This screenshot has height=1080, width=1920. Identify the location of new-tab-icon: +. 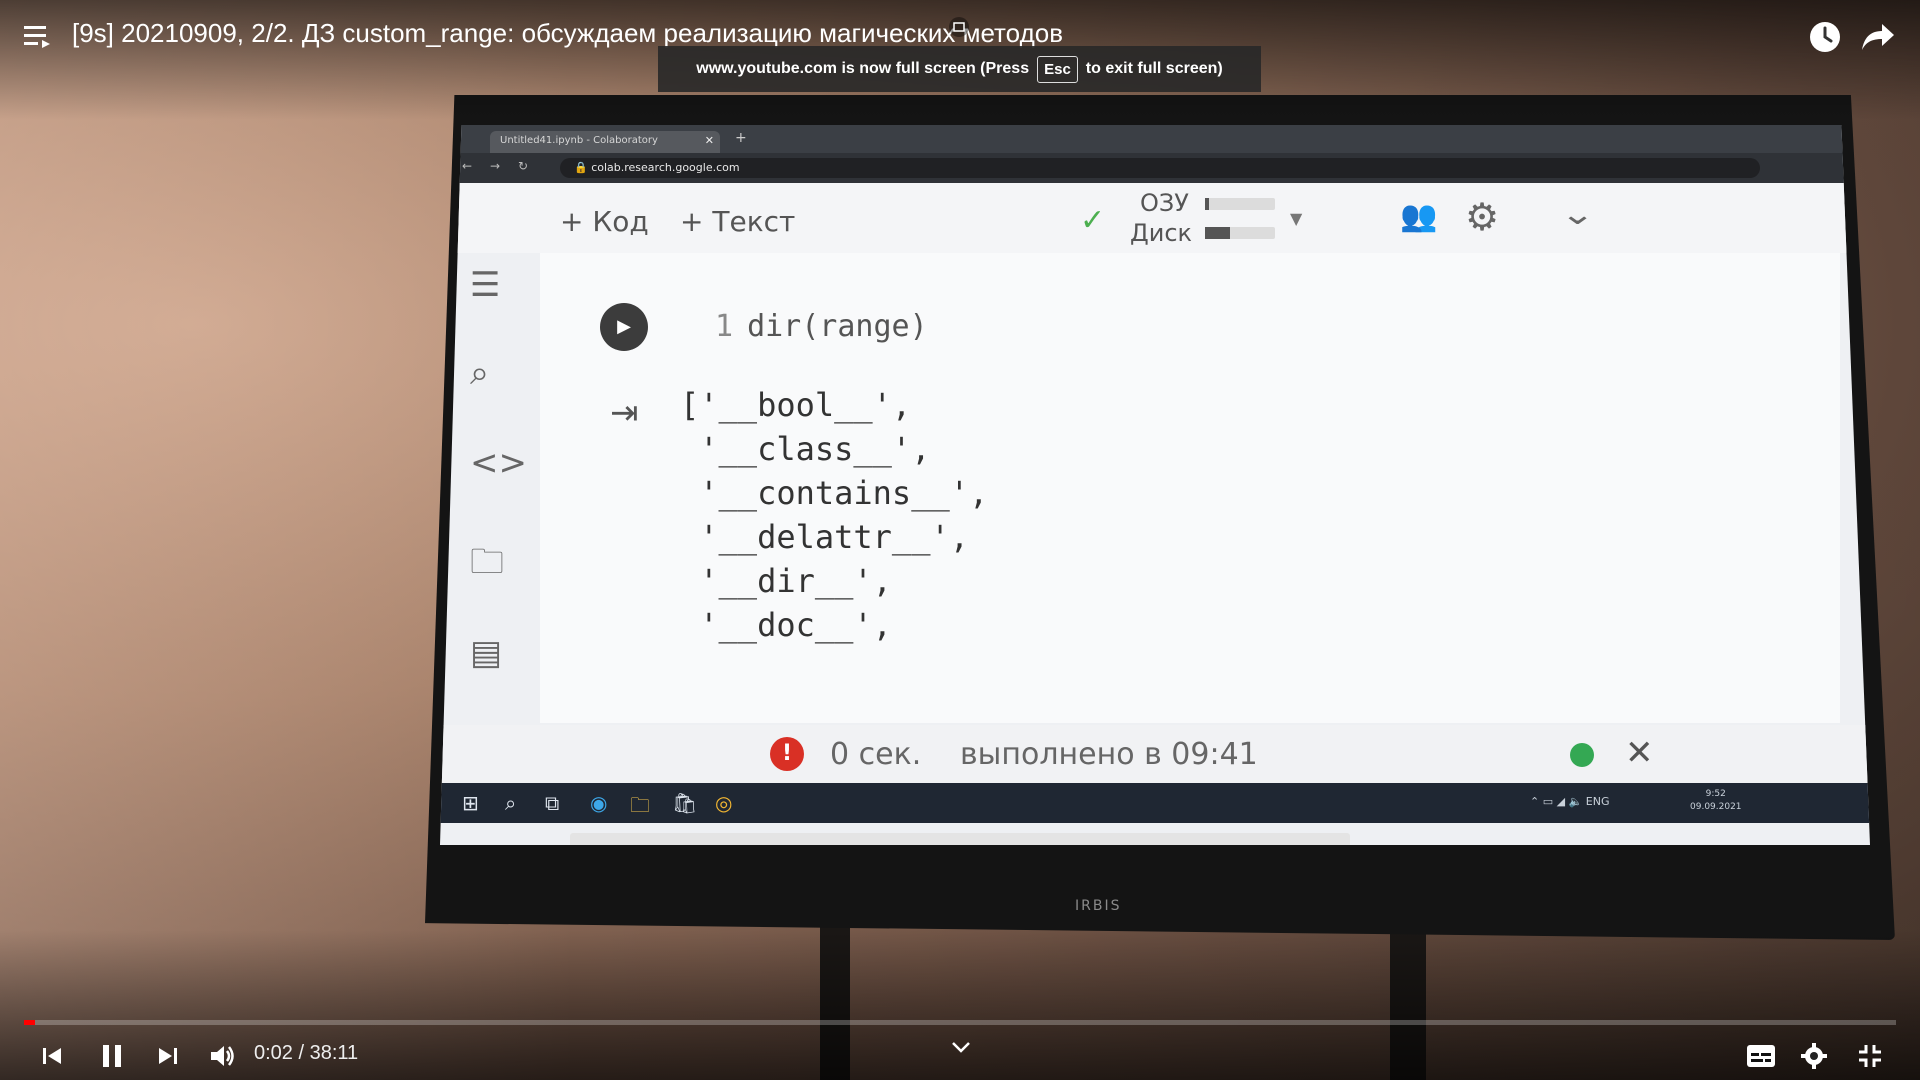
(741, 138).